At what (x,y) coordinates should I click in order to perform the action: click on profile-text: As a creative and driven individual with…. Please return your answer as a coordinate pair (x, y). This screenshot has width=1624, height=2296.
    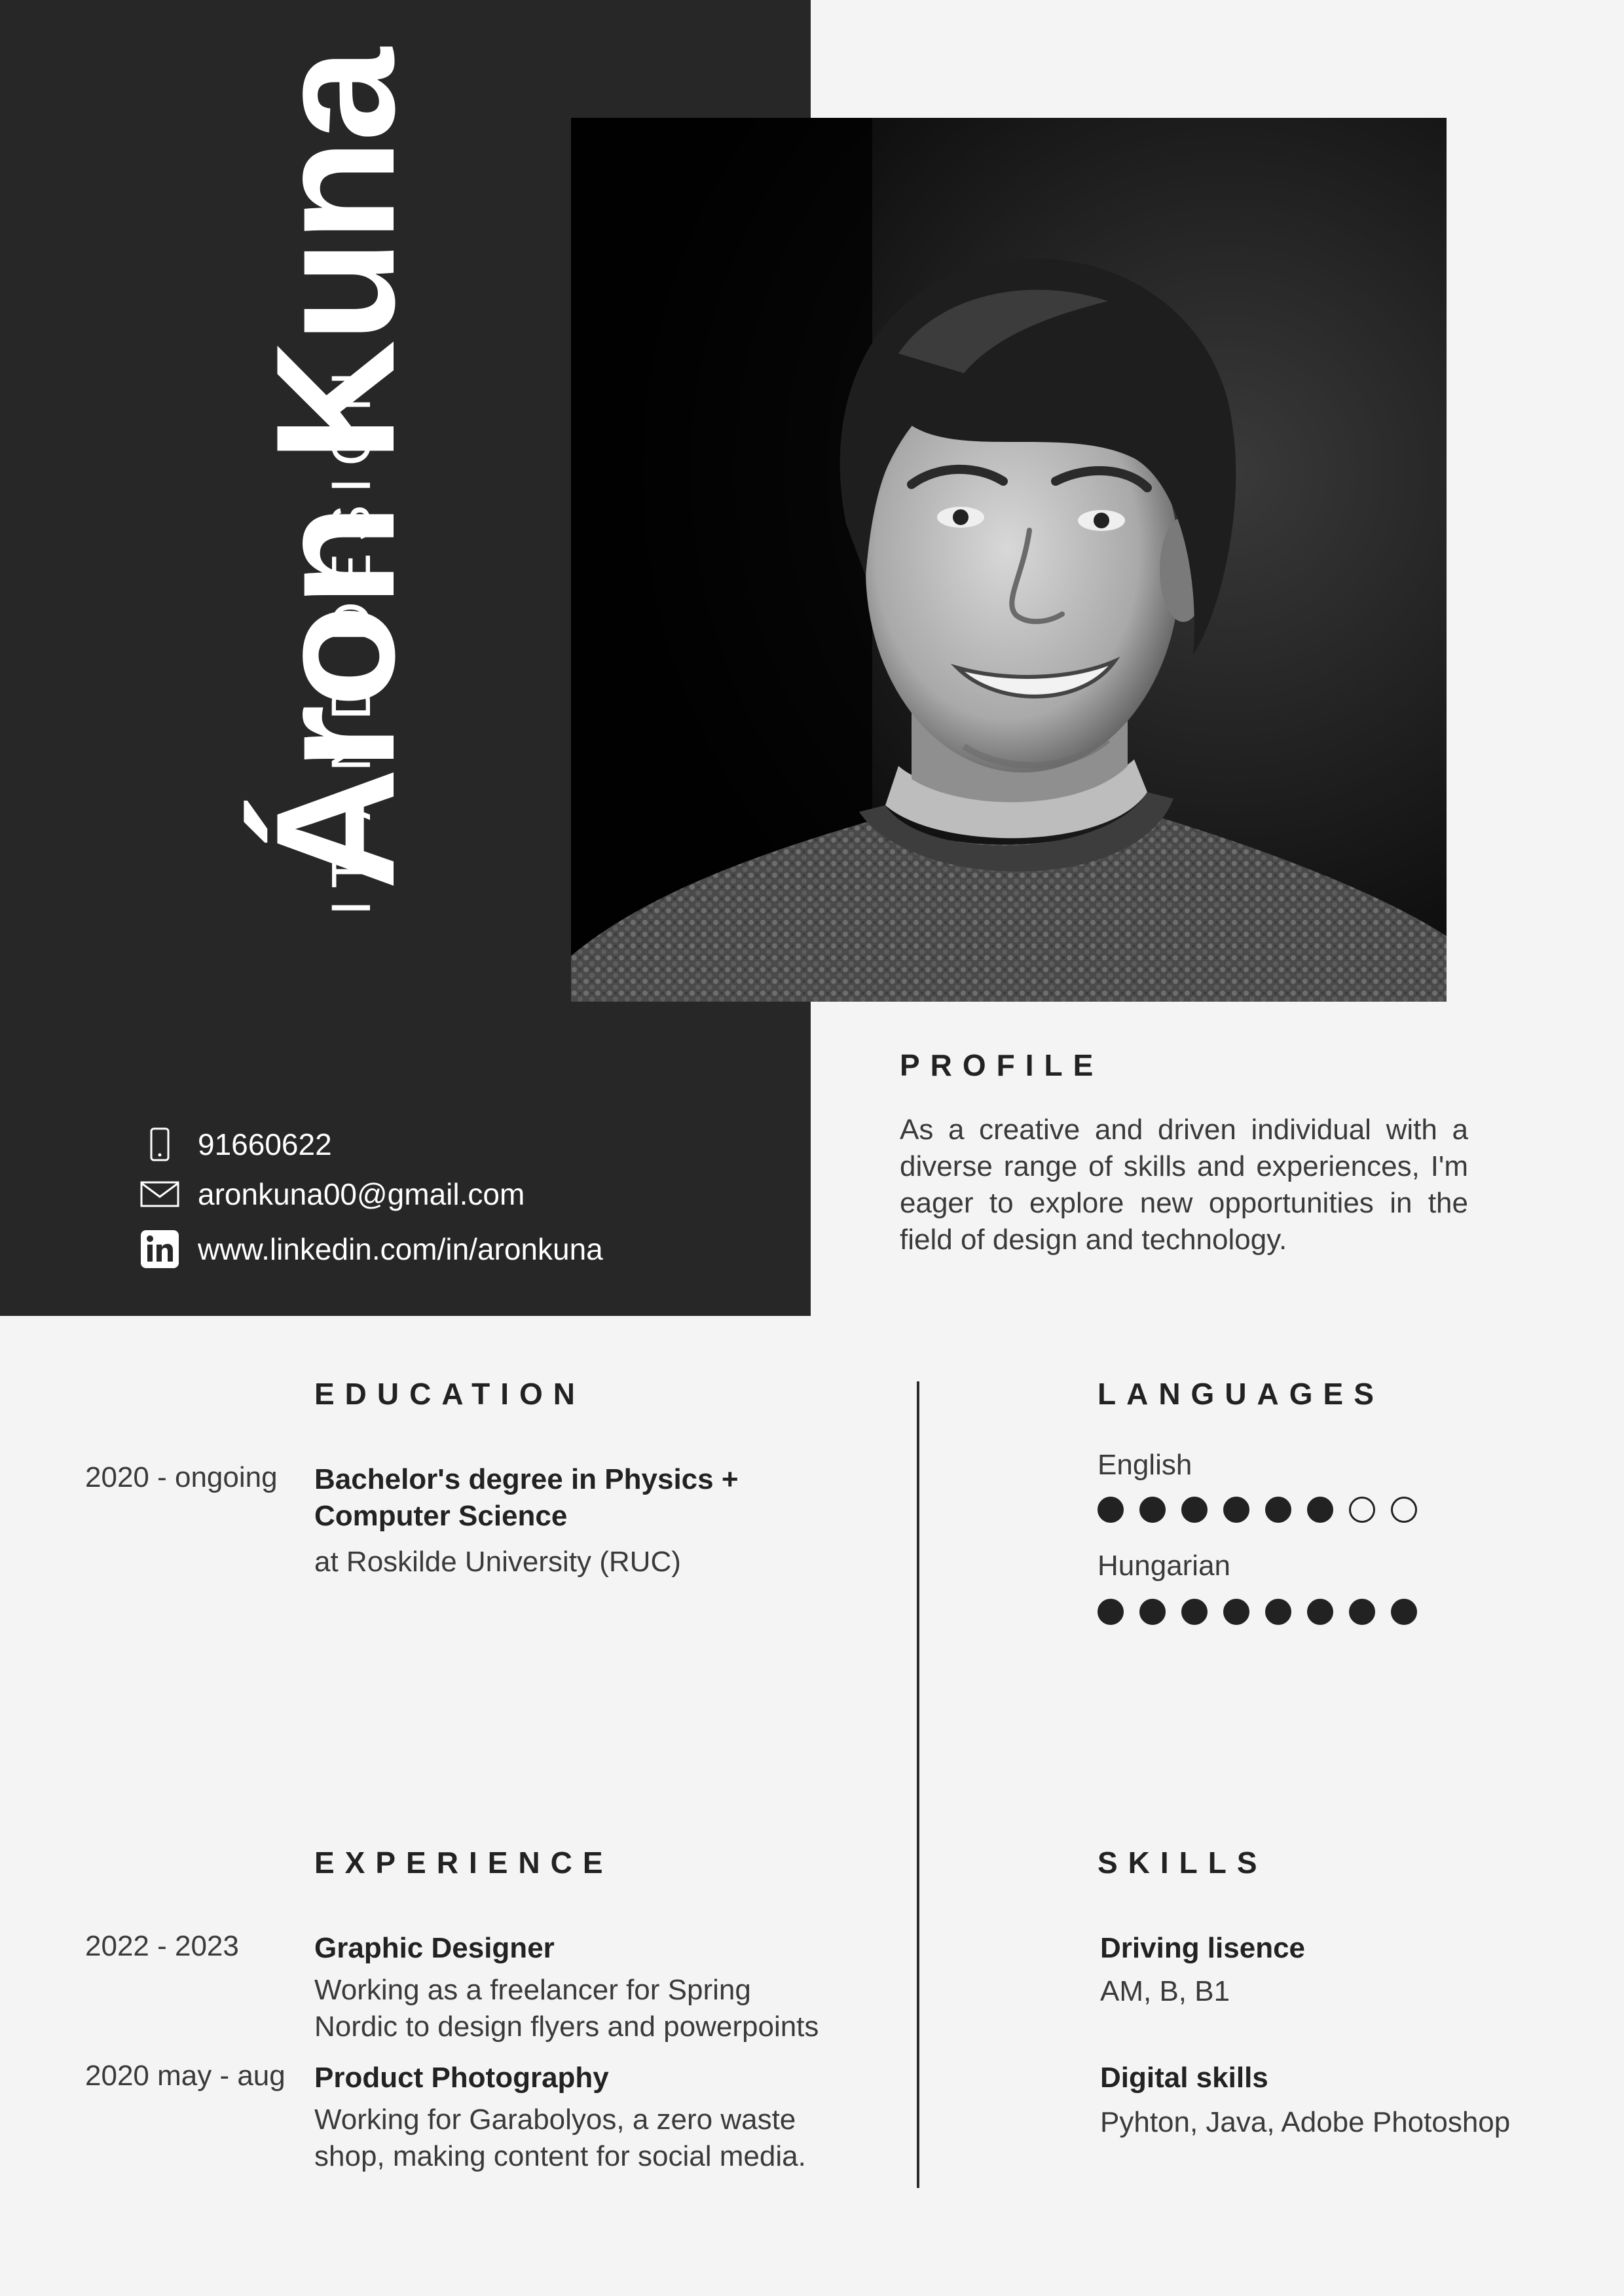
    Looking at the image, I should click on (1184, 1185).